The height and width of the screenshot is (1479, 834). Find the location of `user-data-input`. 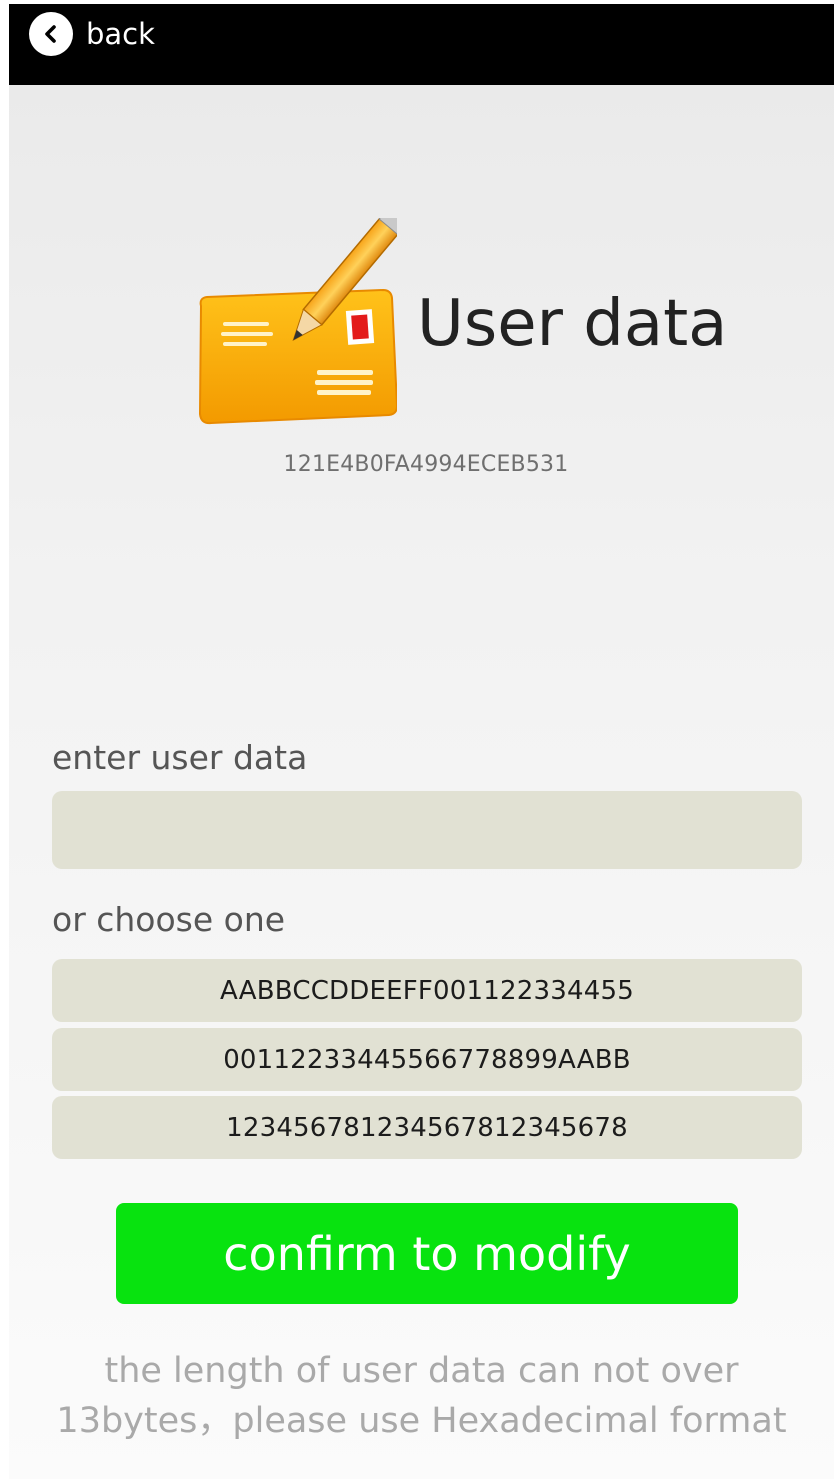

user-data-input is located at coordinates (427, 830).